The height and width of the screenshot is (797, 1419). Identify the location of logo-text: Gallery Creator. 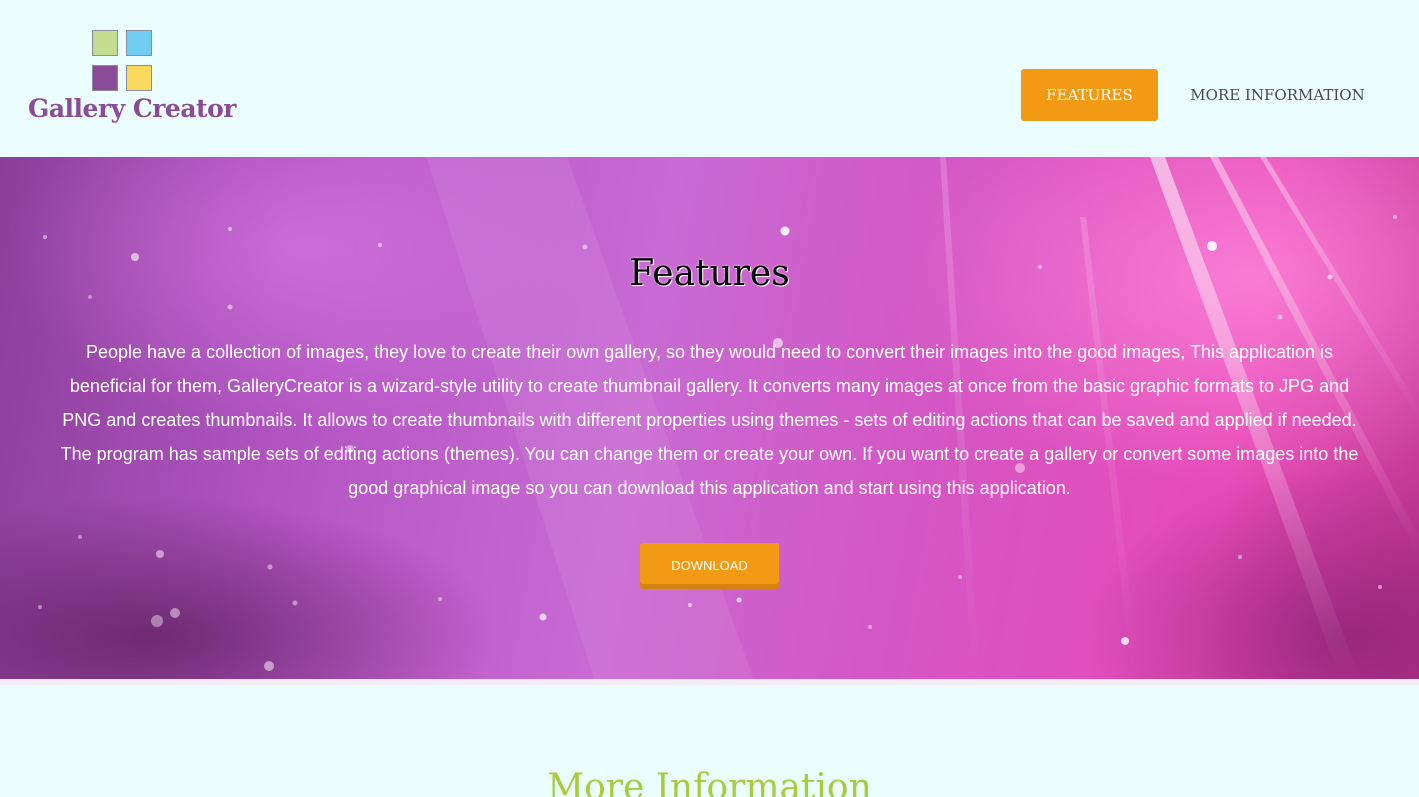
(132, 108).